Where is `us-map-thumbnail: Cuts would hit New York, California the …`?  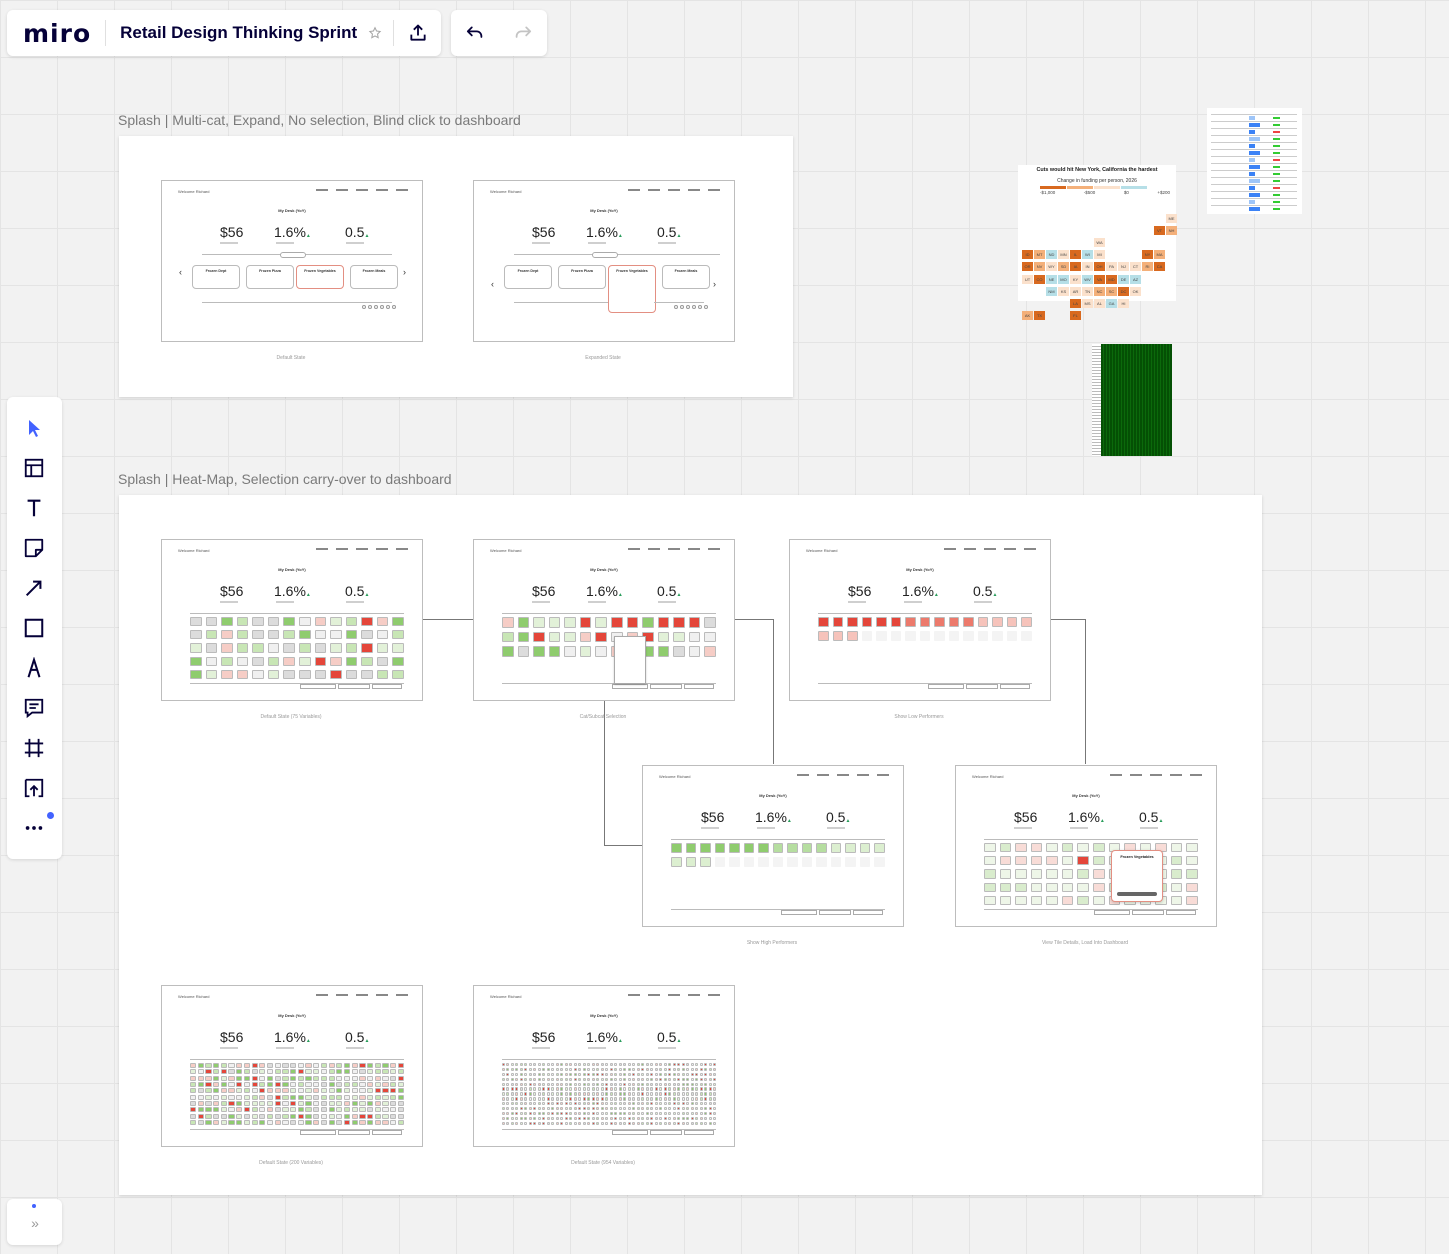 us-map-thumbnail: Cuts would hit New York, California the … is located at coordinates (1097, 243).